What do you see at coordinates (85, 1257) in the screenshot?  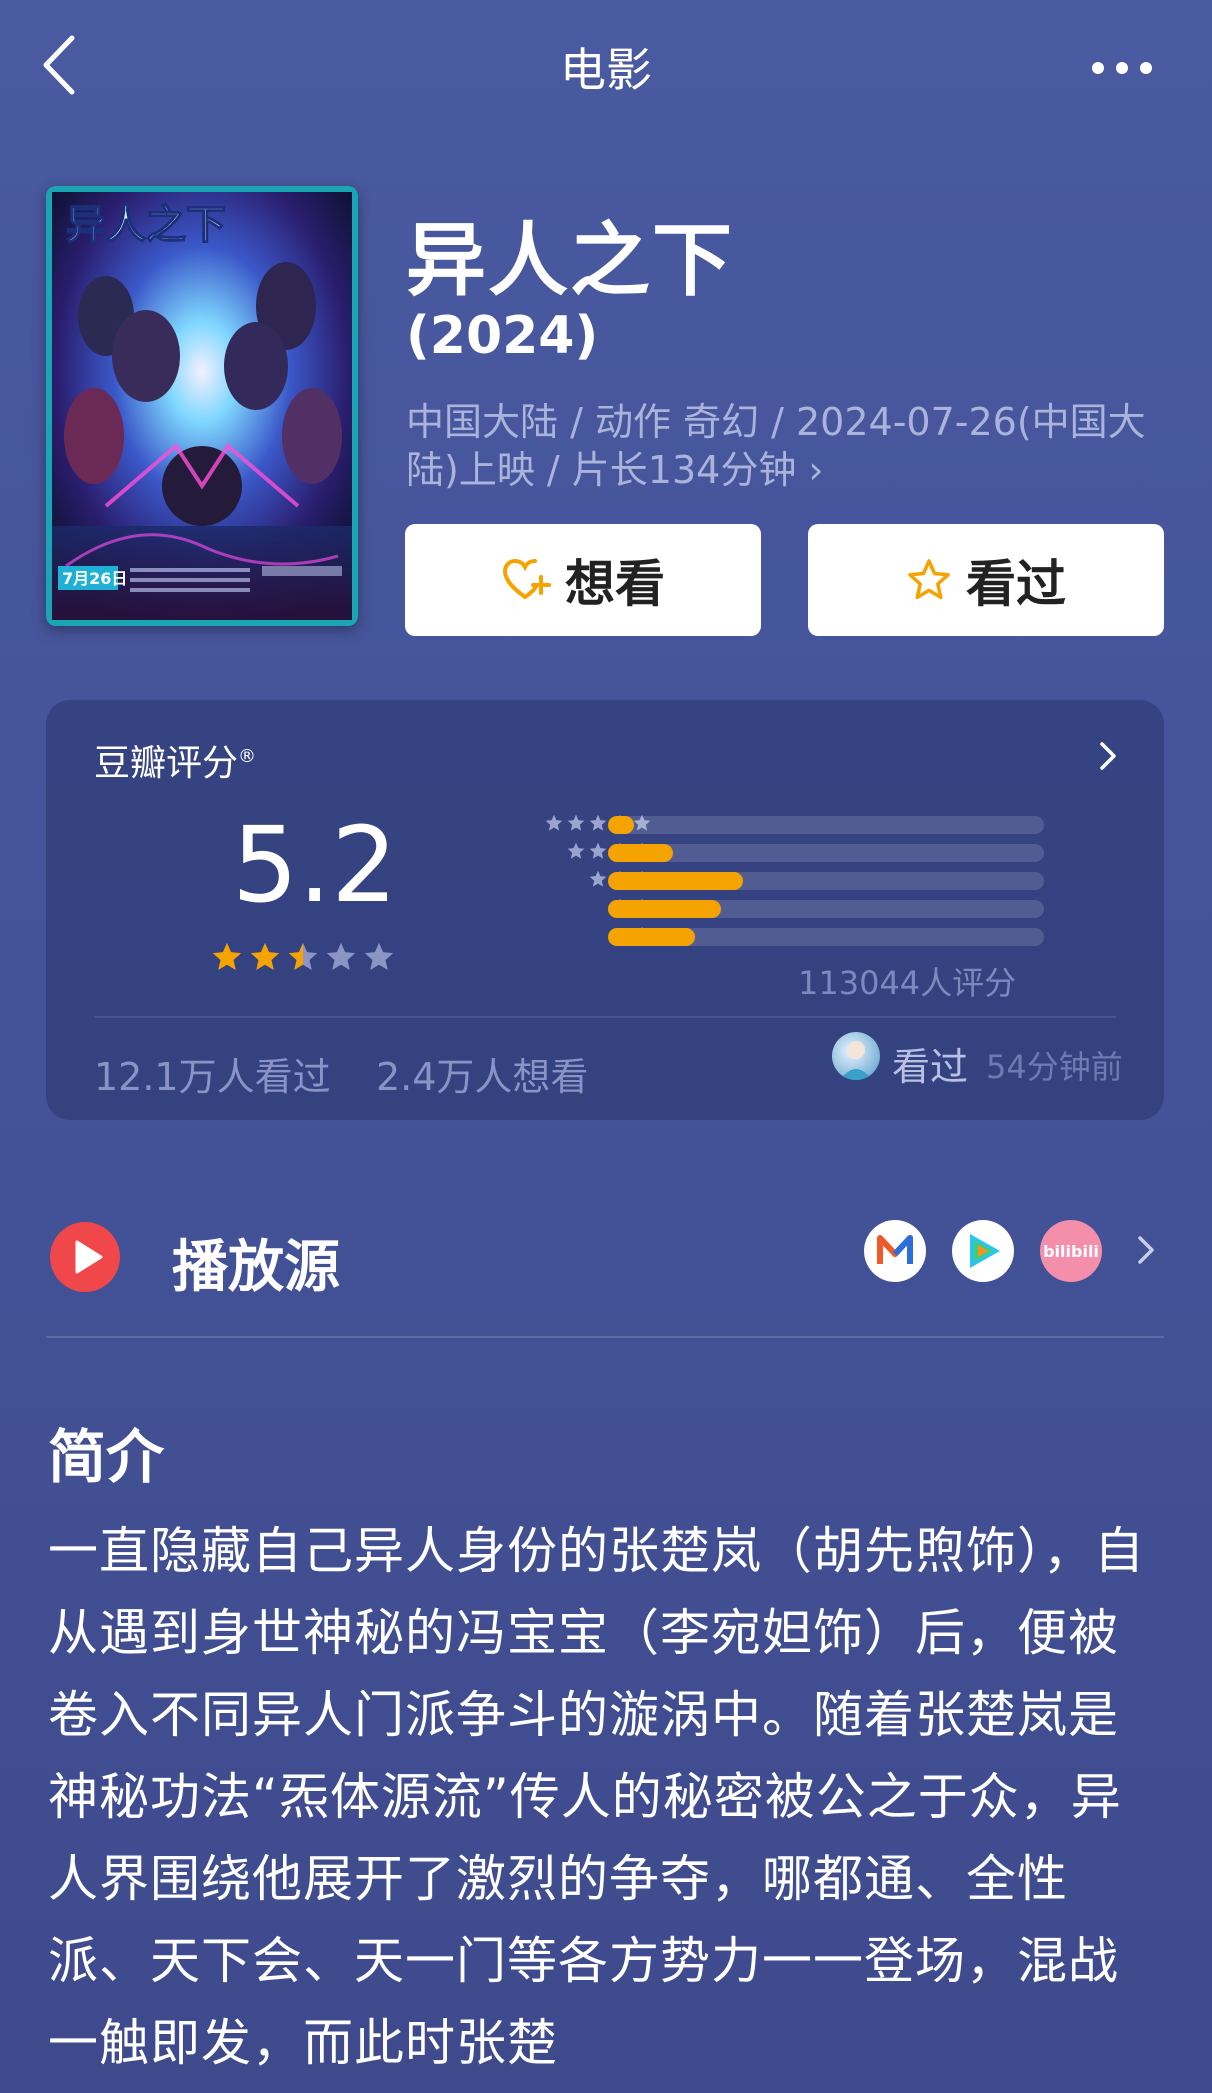 I see `play-icon` at bounding box center [85, 1257].